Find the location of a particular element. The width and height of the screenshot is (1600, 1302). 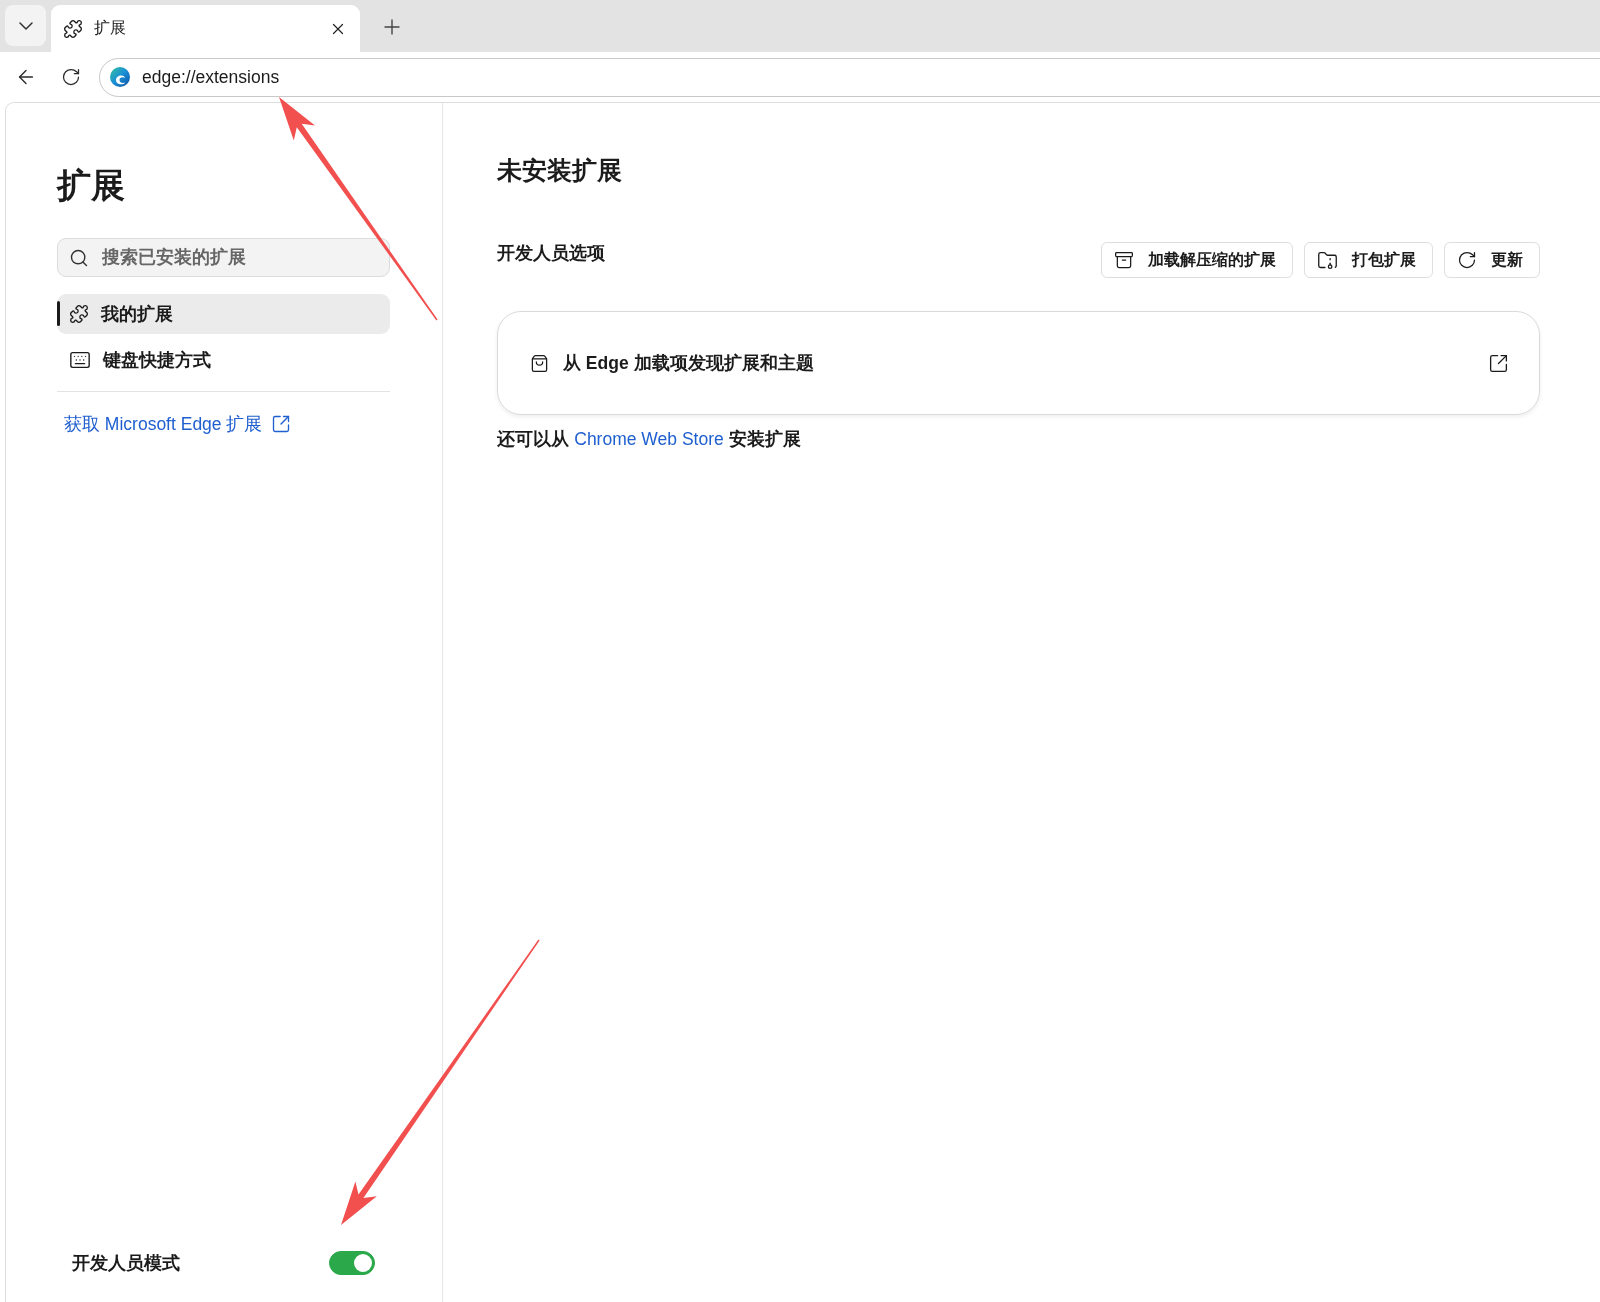

developer-mode-label: 开发人员模式 is located at coordinates (126, 1263).